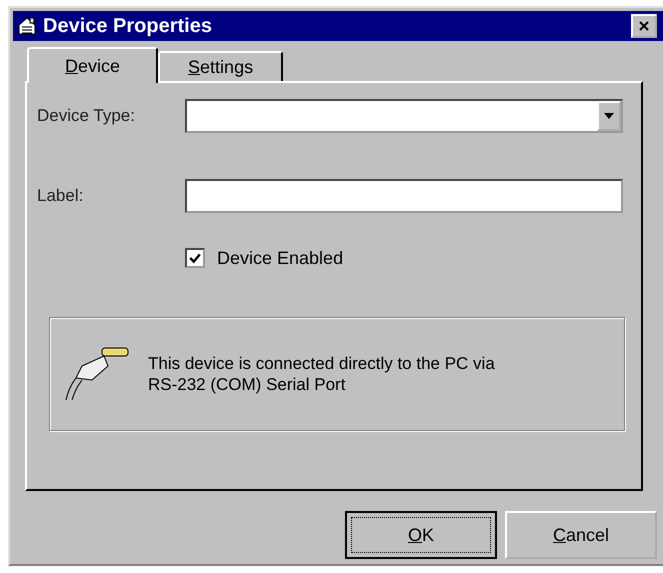 This screenshot has width=663, height=573. Describe the element at coordinates (60, 196) in the screenshot. I see `field-label: Label:` at that location.